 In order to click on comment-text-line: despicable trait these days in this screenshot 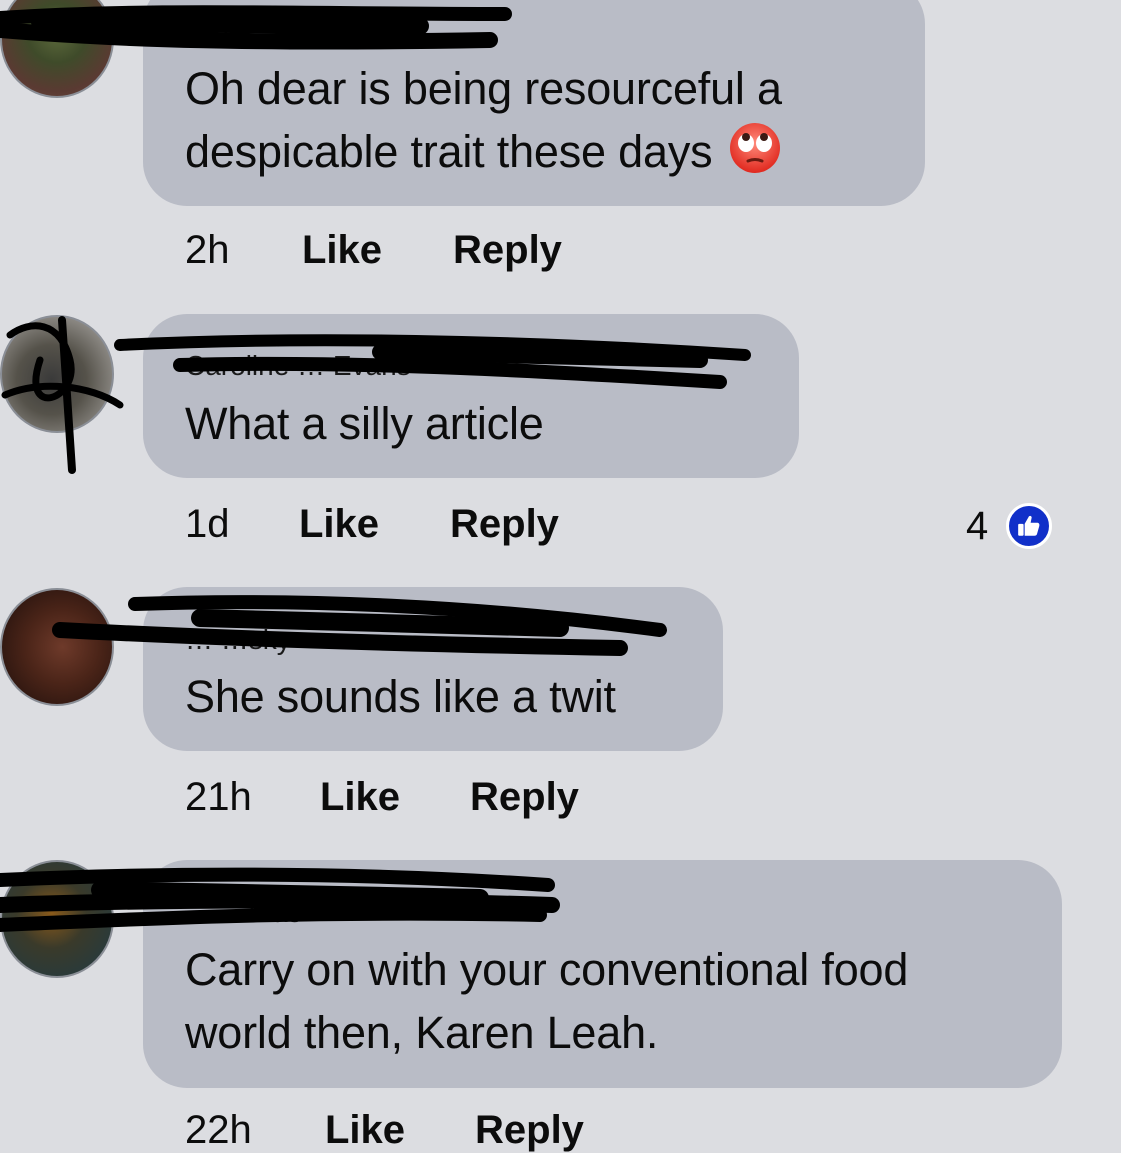, I will do `click(449, 151)`.